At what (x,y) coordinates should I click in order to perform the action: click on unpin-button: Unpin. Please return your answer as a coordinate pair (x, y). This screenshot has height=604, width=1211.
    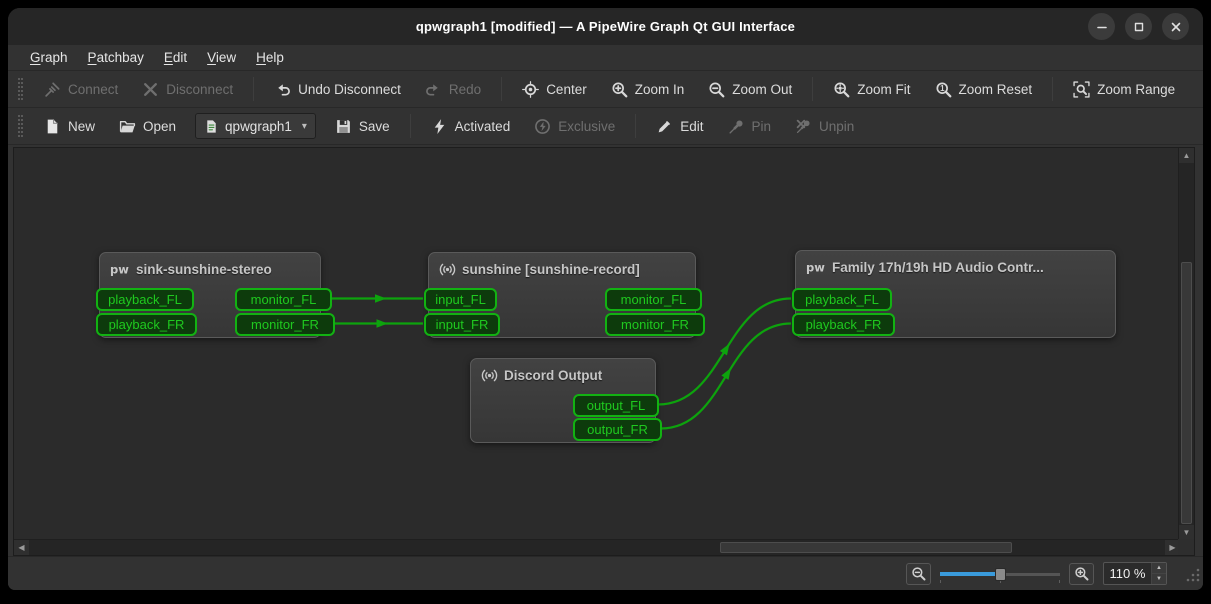
    Looking at the image, I should click on (824, 126).